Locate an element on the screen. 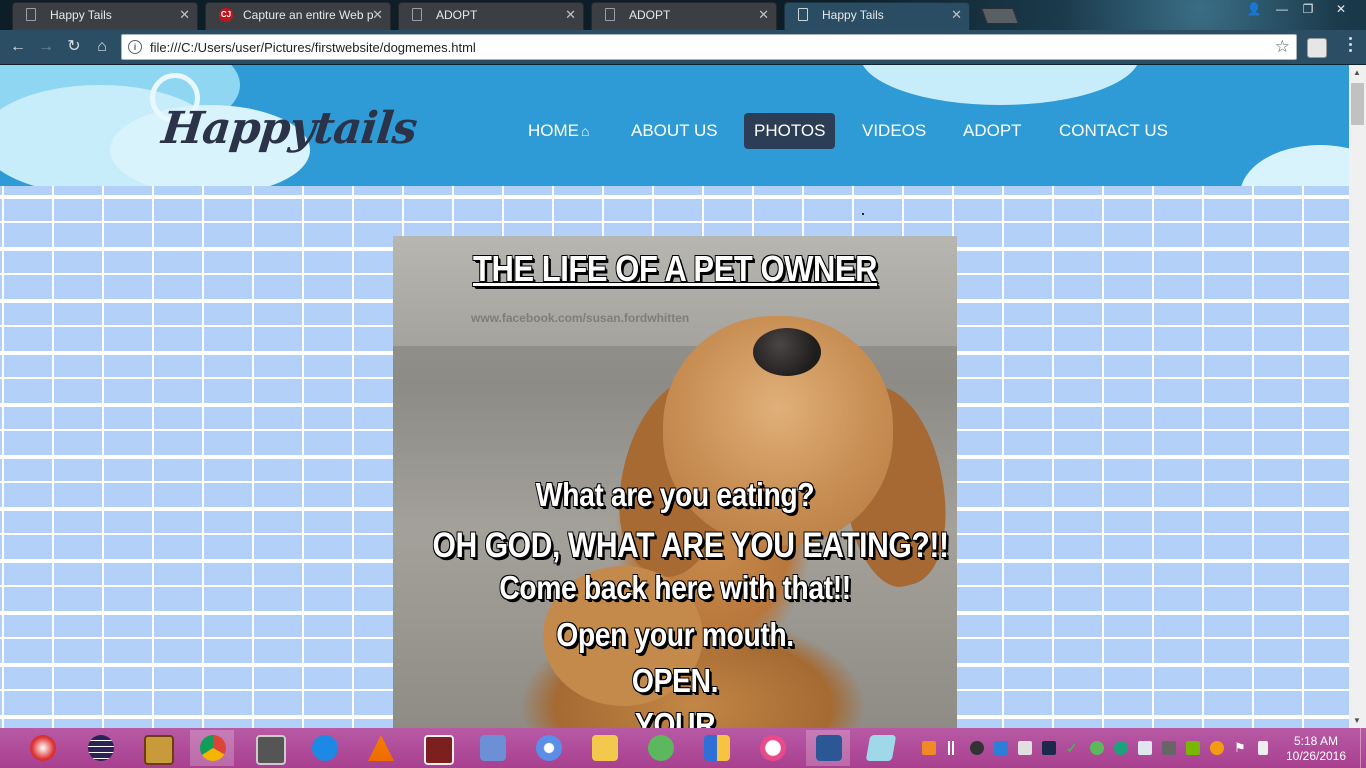  windows-taskbar: ✓ ⚑ 5:18 AM 10/26/2016 is located at coordinates (683, 748).